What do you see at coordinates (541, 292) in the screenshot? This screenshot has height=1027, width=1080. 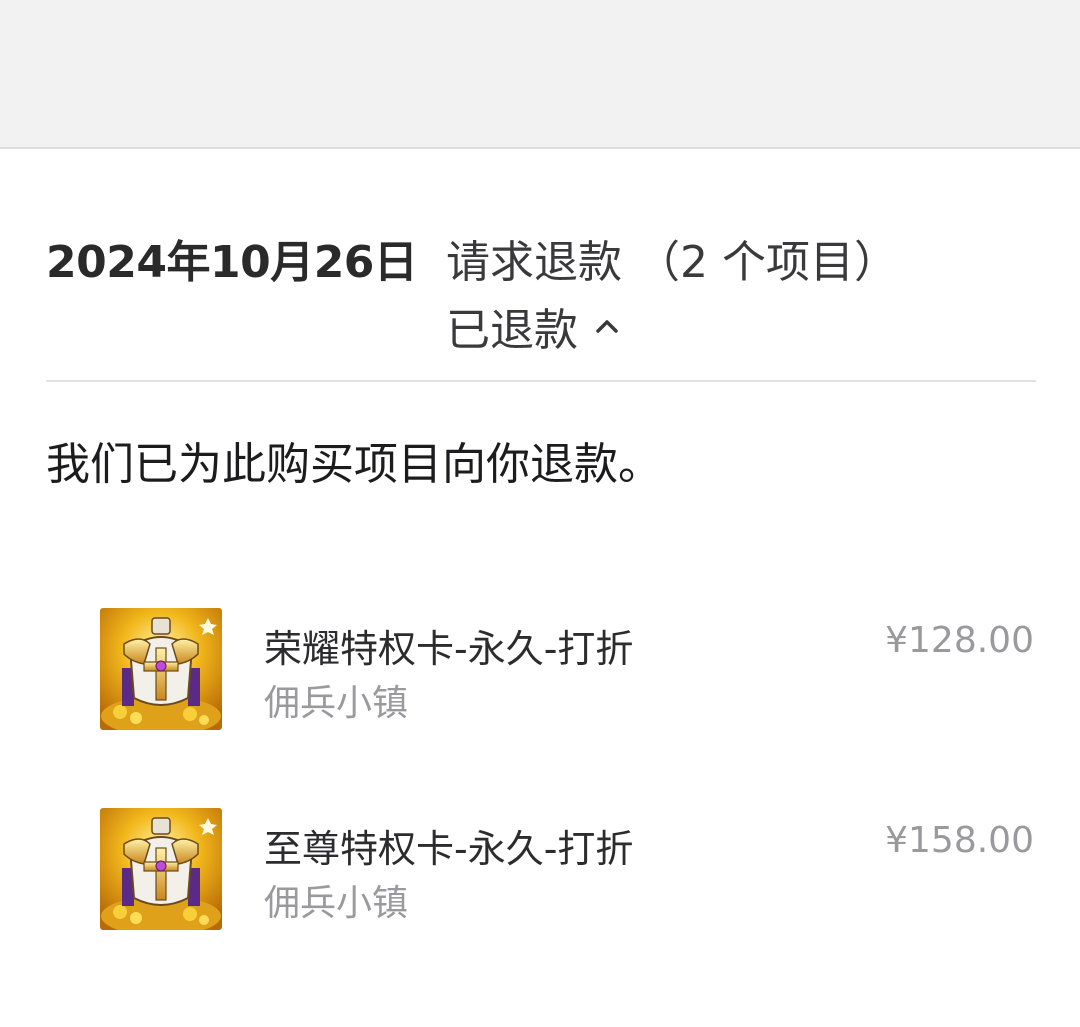 I see `order-header: 2024年10月26日 请求退款 （2 个项目） 已退款` at bounding box center [541, 292].